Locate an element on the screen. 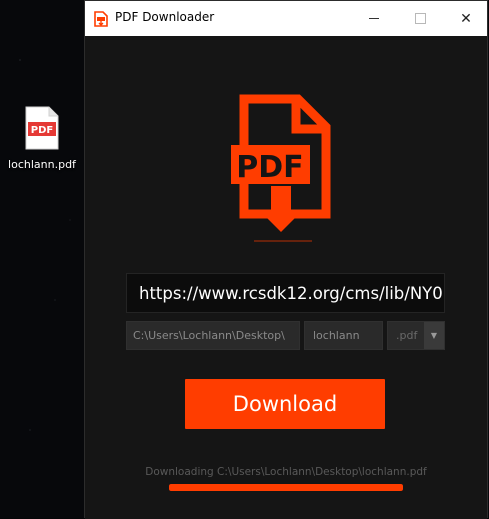 The image size is (489, 519). close-button: ✕ is located at coordinates (466, 18).